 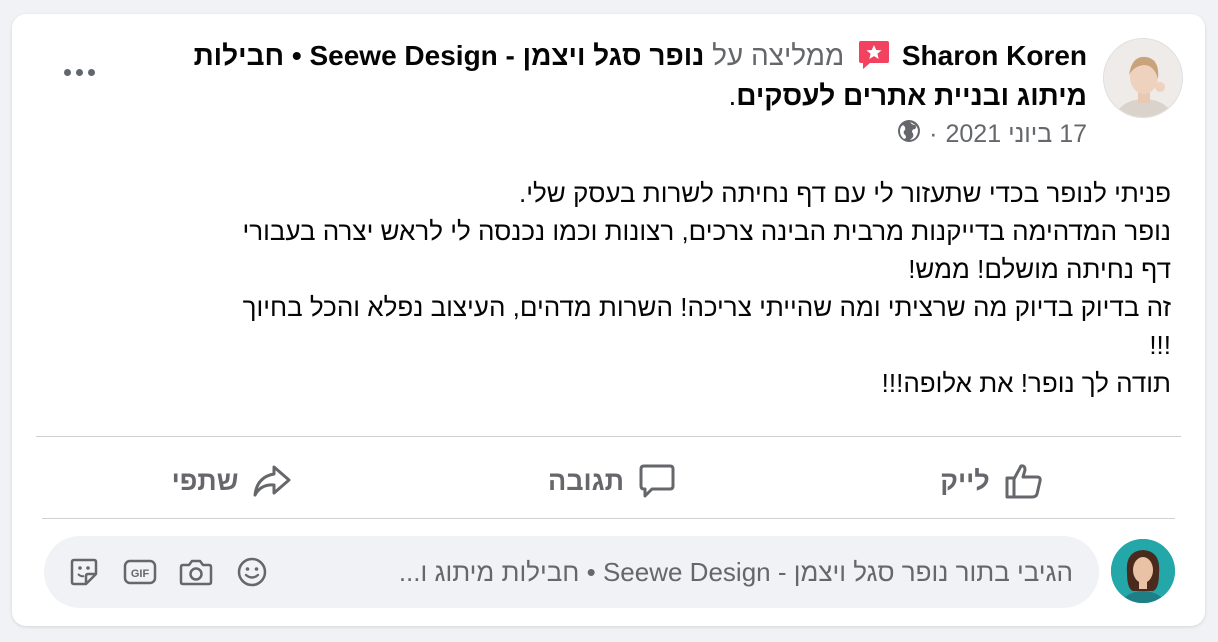 I want to click on page-name-link: נופר סגל ויצמן - Seewe Design • חבילות, so click(x=449, y=55).